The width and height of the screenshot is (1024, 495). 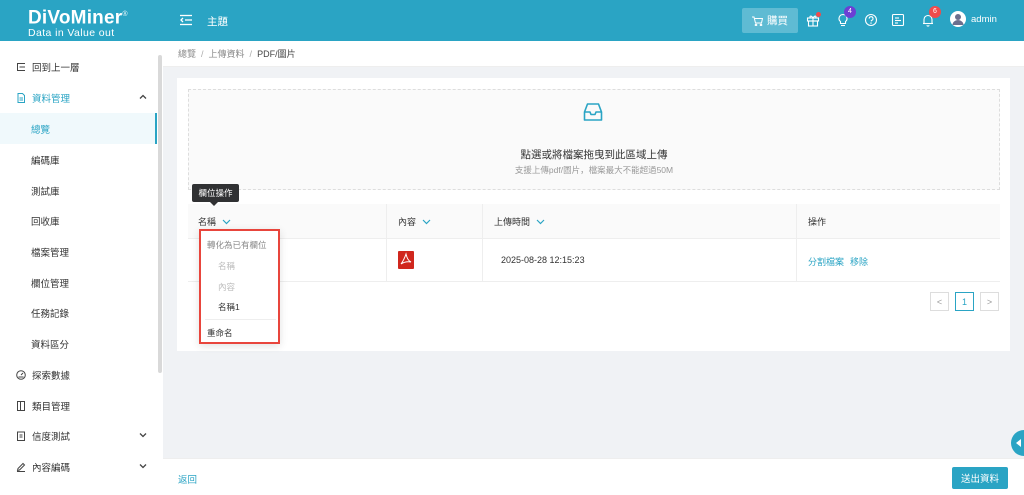 I want to click on breadcrumb-item-overview: 總覽, so click(x=187, y=53).